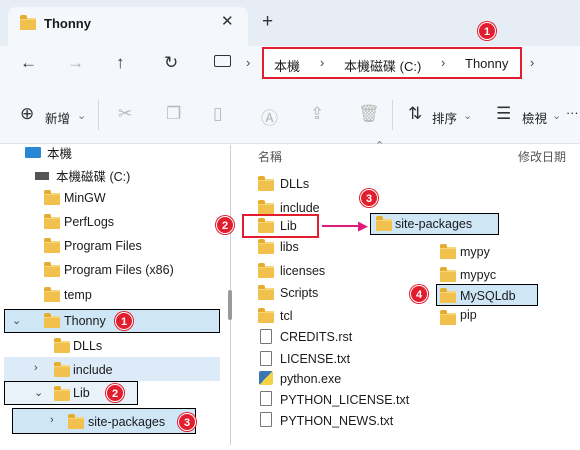 The width and height of the screenshot is (580, 450). I want to click on copy-icon: ❐, so click(173, 114).